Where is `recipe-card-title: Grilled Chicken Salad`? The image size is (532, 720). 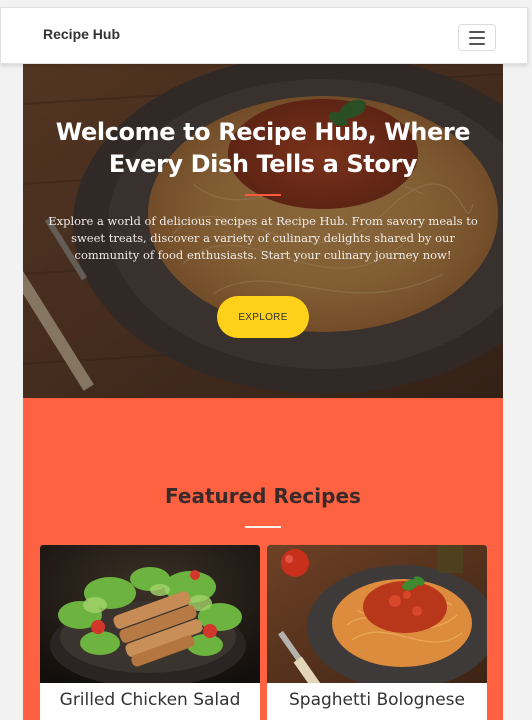 recipe-card-title: Grilled Chicken Salad is located at coordinates (150, 700).